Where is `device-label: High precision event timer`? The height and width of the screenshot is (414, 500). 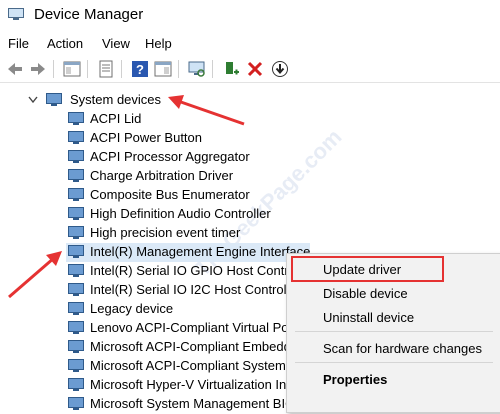 device-label: High precision event timer is located at coordinates (165, 232).